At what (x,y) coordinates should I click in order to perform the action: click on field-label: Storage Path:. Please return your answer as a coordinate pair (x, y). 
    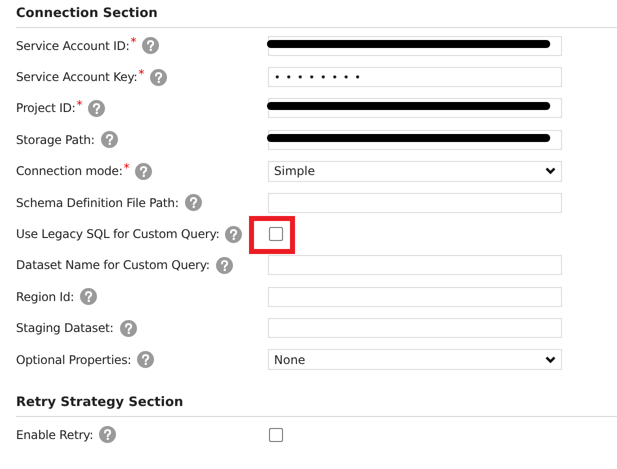
    Looking at the image, I should click on (55, 139).